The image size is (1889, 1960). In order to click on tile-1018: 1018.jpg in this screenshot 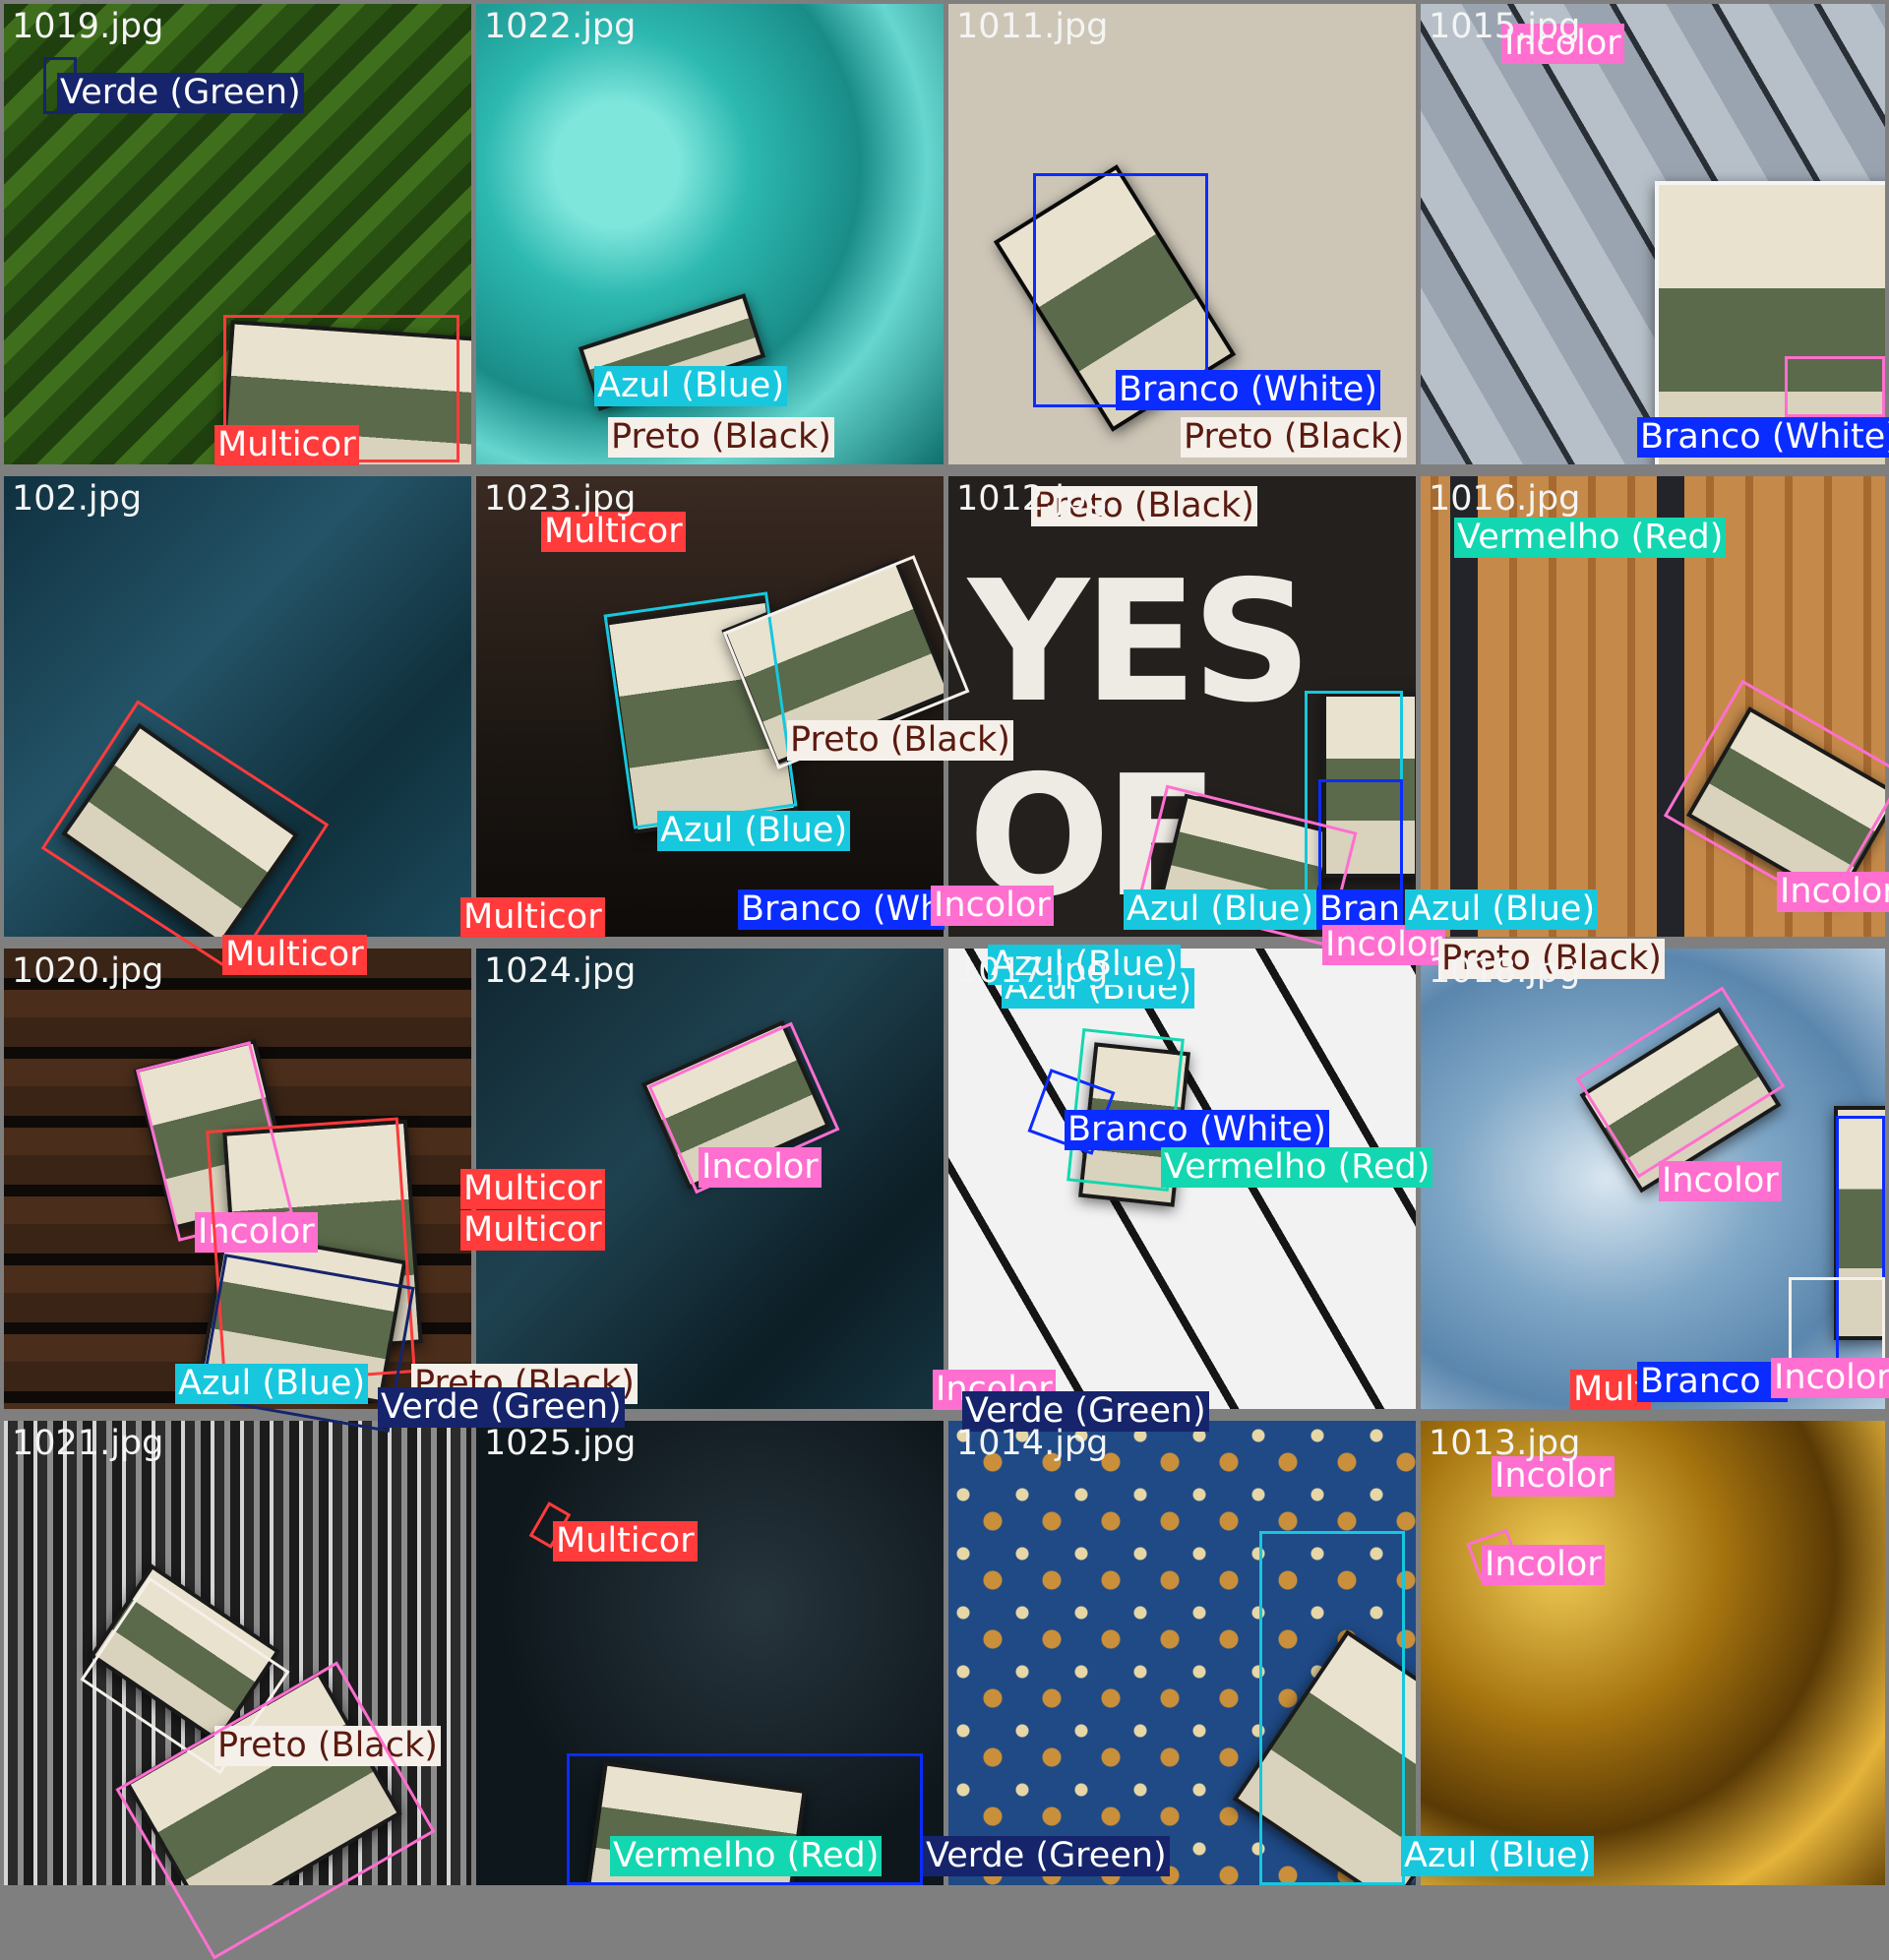, I will do `click(1653, 1179)`.